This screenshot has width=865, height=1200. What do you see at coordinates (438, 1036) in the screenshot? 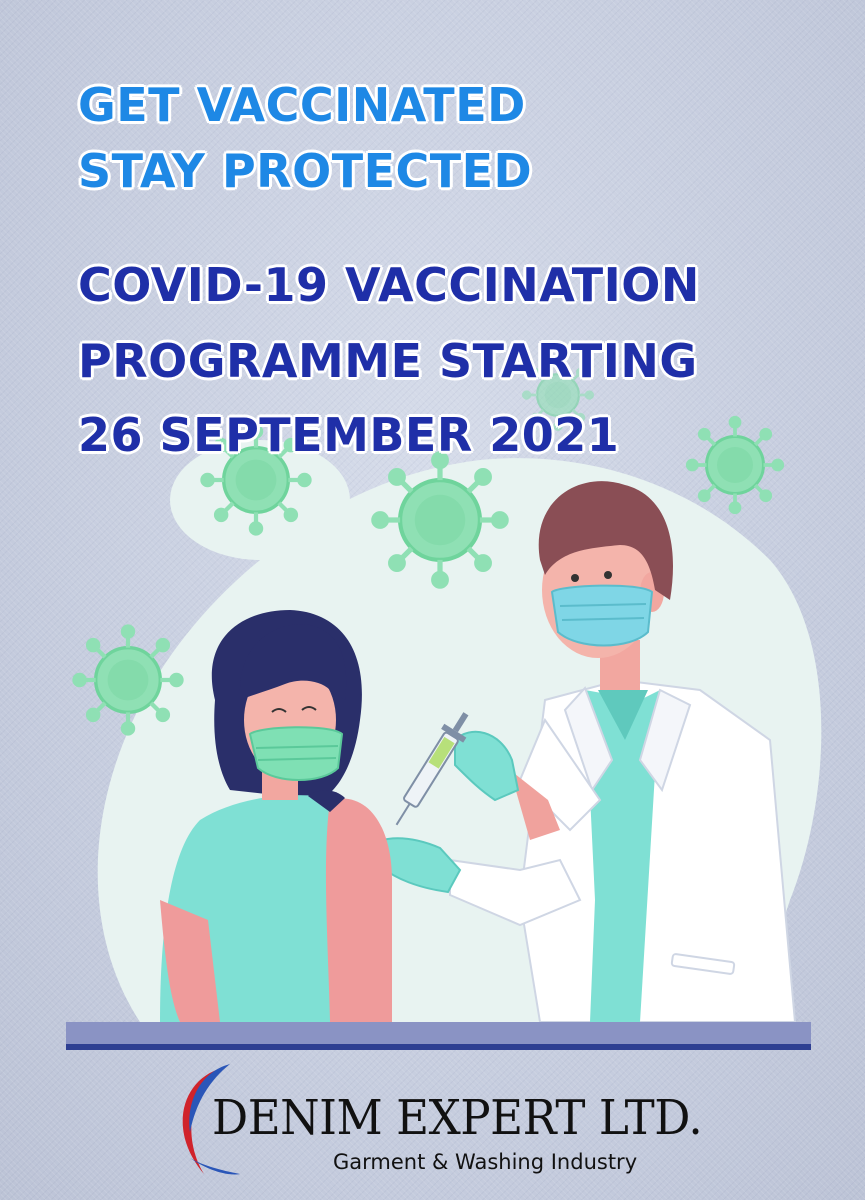
I see `base-bar` at bounding box center [438, 1036].